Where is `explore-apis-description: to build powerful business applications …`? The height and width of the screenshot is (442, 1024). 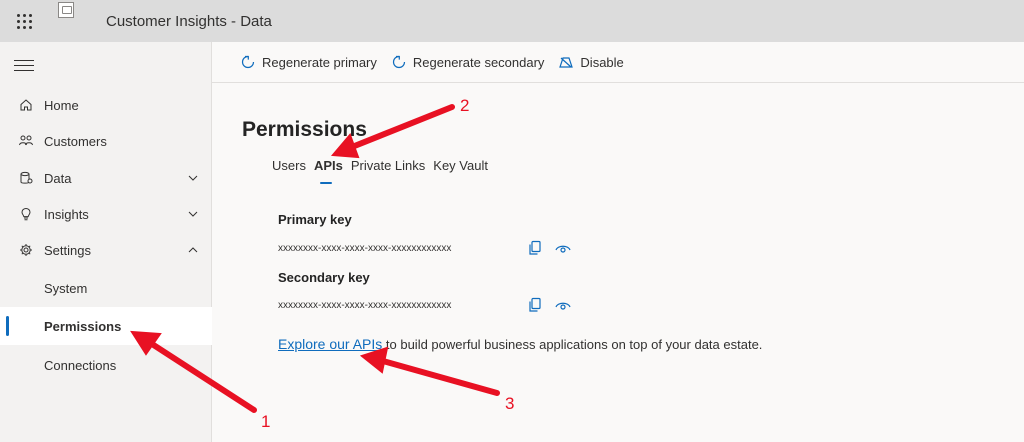 explore-apis-description: to build powerful business applications … is located at coordinates (572, 344).